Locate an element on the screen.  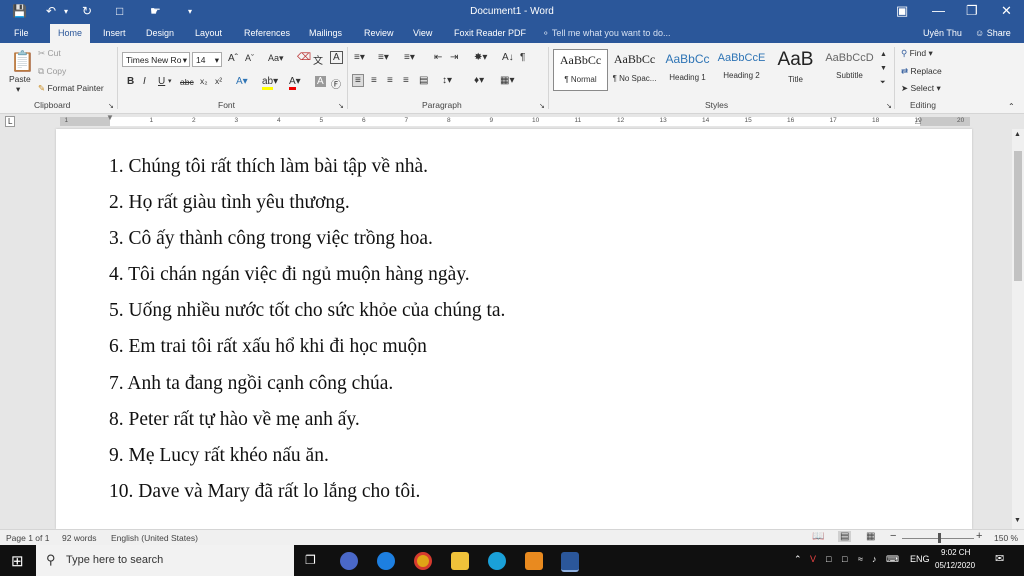
tray-app-icon: V is located at coordinates (813, 559).